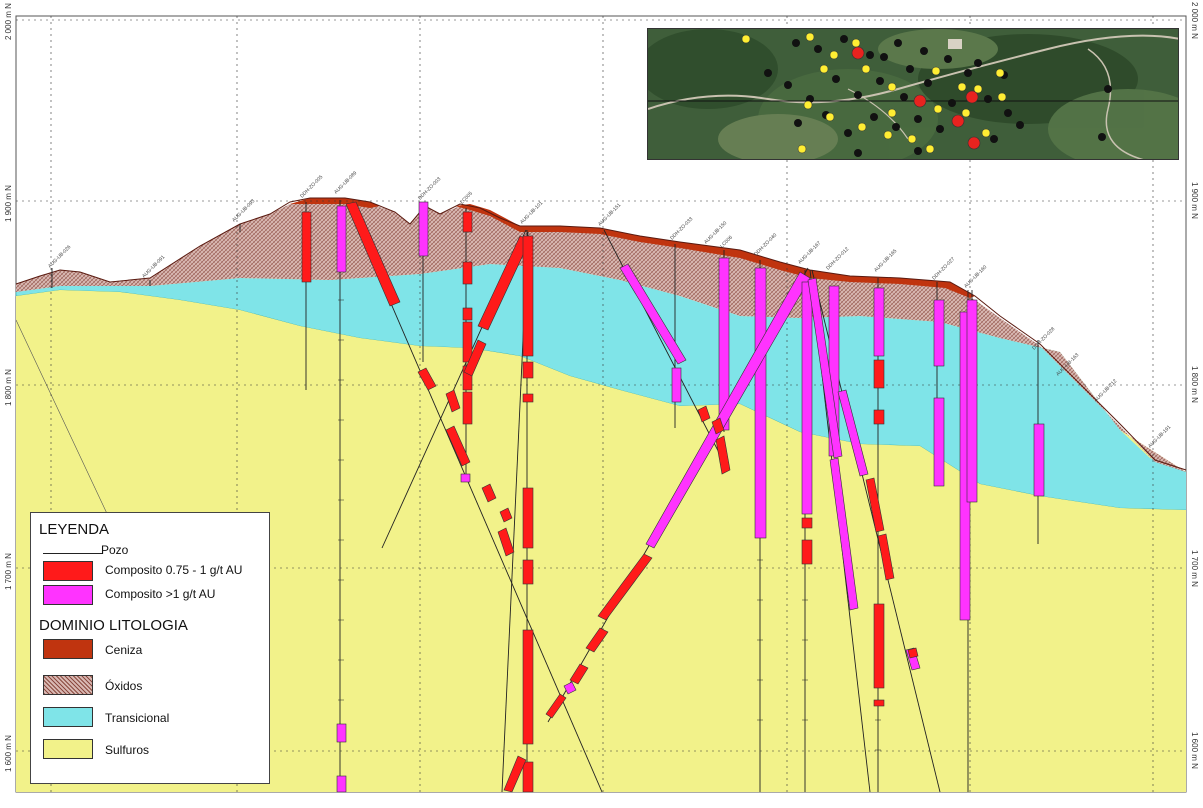 This screenshot has height=808, width=1203. What do you see at coordinates (73, 553) in the screenshot?
I see `hole-line-swatch` at bounding box center [73, 553].